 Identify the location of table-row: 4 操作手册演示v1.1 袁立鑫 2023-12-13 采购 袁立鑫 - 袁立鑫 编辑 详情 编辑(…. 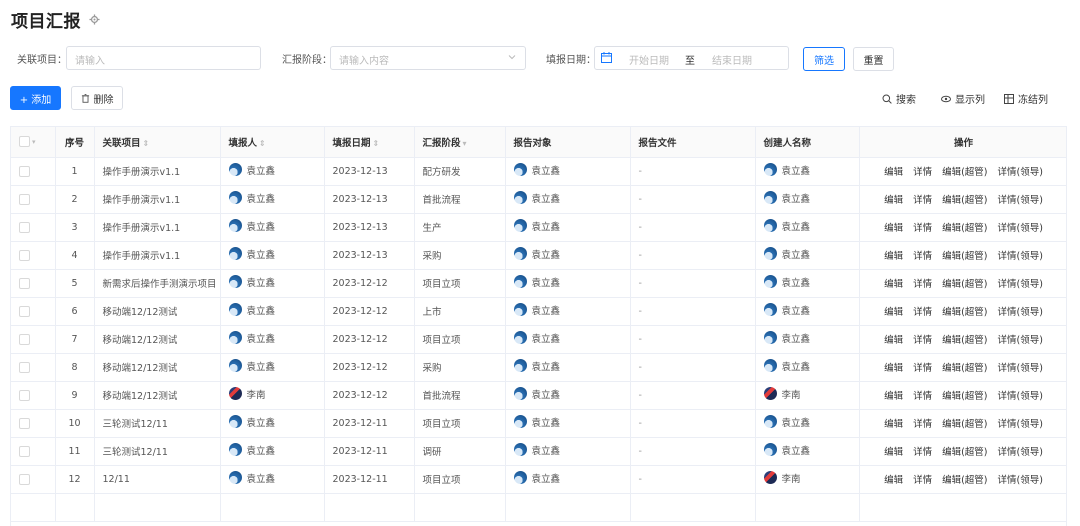
(538, 255).